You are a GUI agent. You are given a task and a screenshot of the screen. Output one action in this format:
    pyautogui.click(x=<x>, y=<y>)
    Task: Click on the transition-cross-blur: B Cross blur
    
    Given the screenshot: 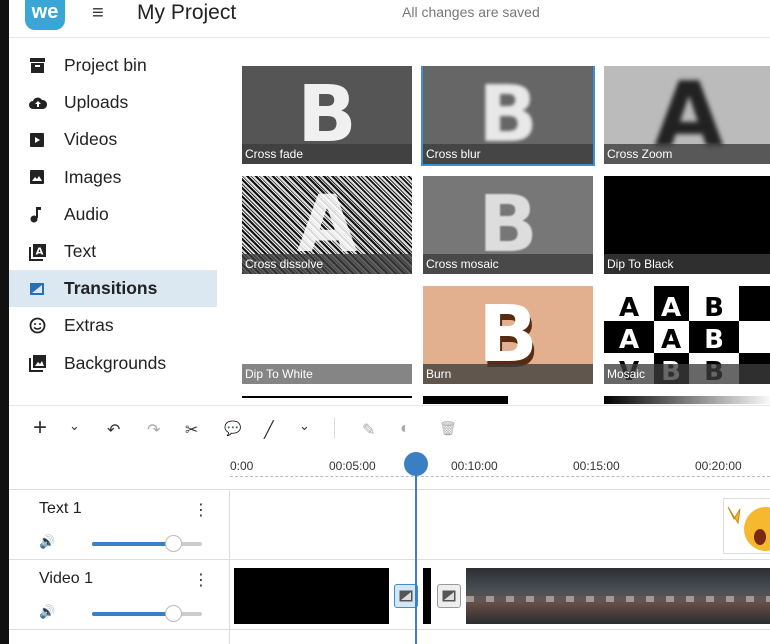 What is the action you would take?
    pyautogui.click(x=508, y=116)
    